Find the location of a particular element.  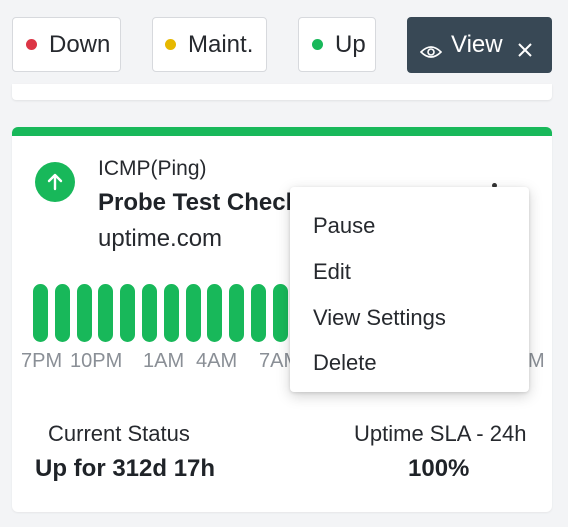

time-tick: 1AM is located at coordinates (164, 361).